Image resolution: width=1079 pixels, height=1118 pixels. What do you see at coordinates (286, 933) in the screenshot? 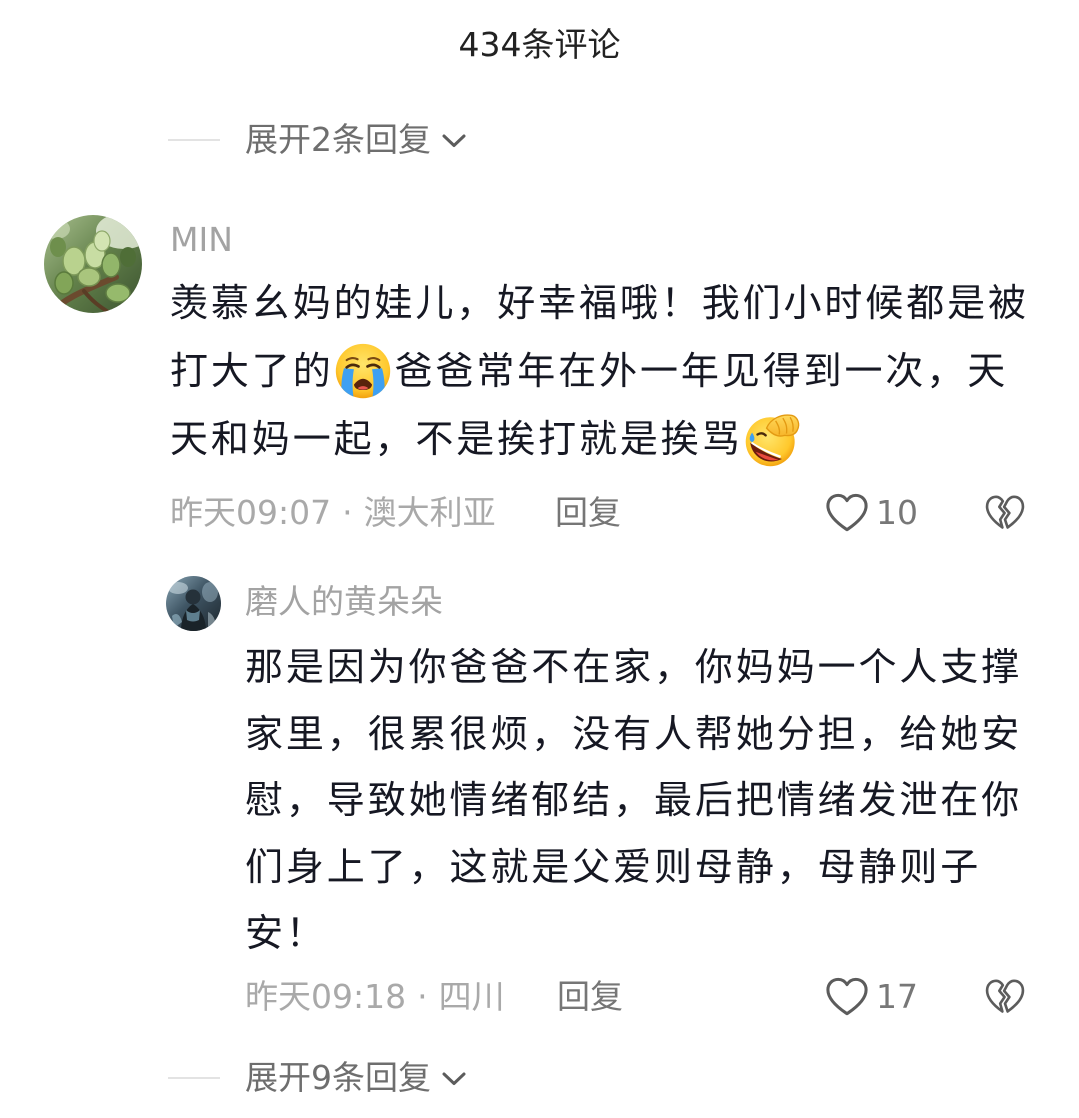
I see `reply-text-segment: 安！` at bounding box center [286, 933].